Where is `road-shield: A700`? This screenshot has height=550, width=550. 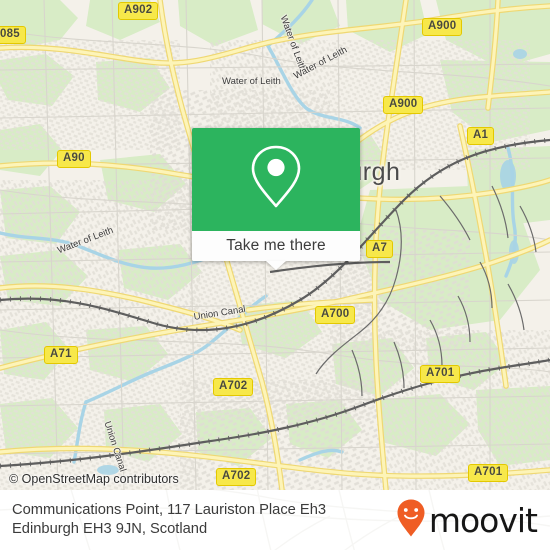 road-shield: A700 is located at coordinates (335, 315).